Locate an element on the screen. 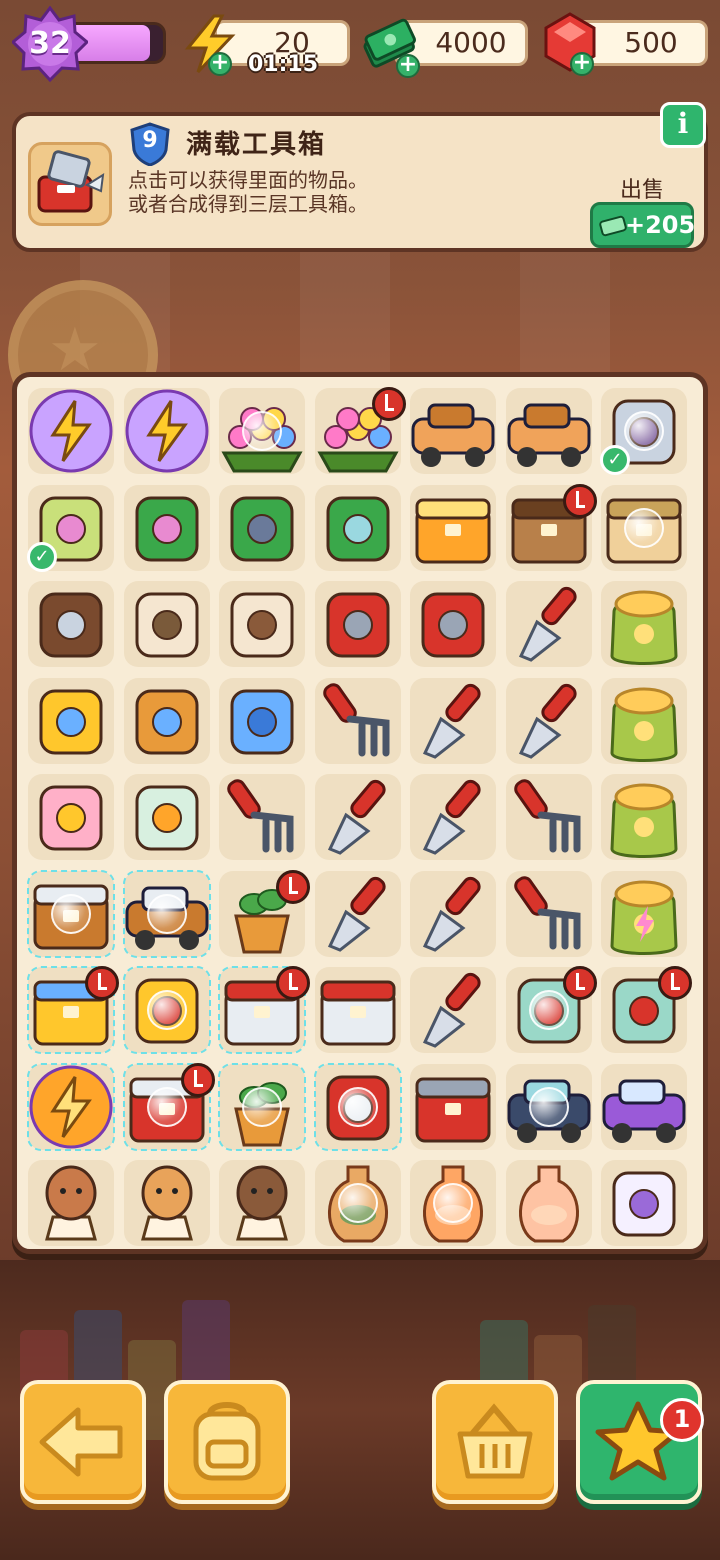  pruning-shears-icon is located at coordinates (358, 624).